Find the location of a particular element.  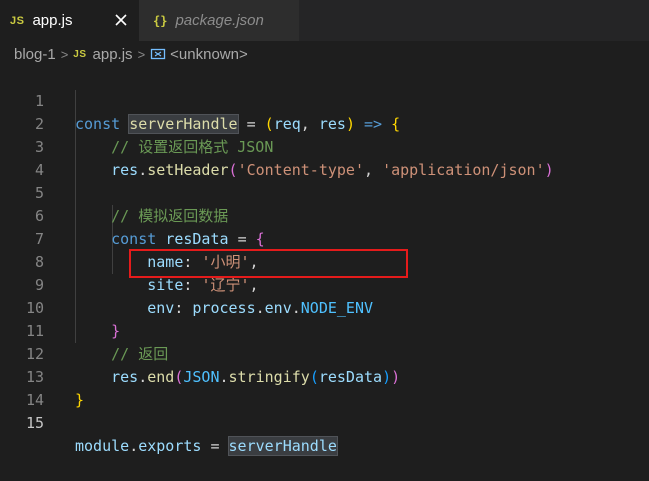

line-number: 15 is located at coordinates (34, 423).